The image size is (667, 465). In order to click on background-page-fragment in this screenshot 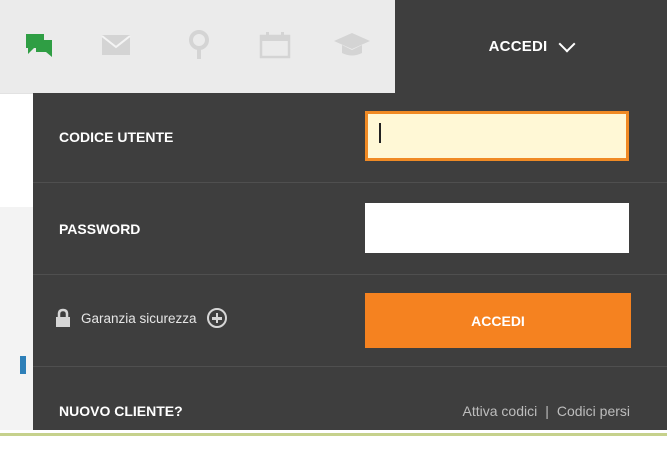, I will do `click(23, 365)`.